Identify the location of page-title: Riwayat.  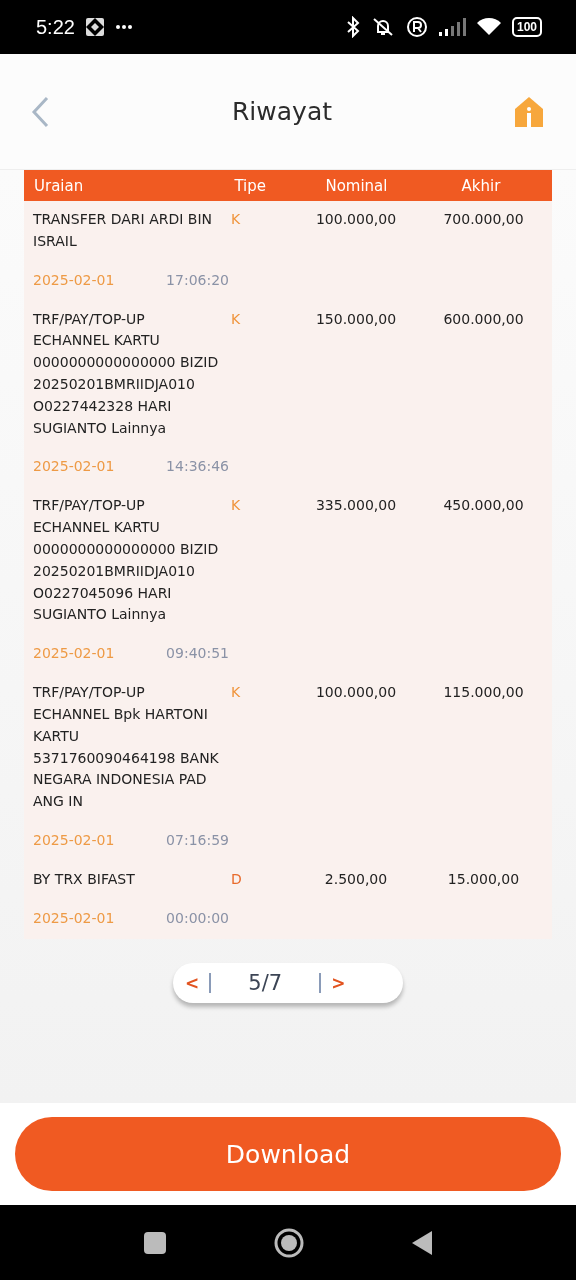
(282, 111).